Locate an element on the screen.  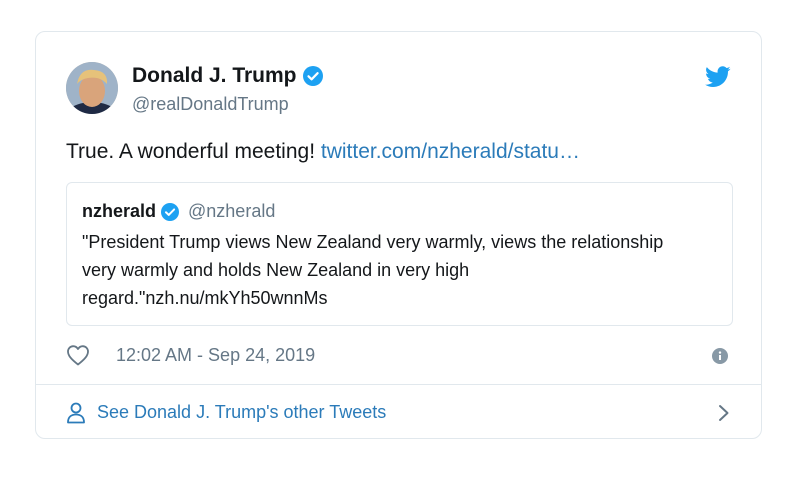
tweet-meta-row: 12:02 AM - Sep 24, 2019 is located at coordinates (399, 356).